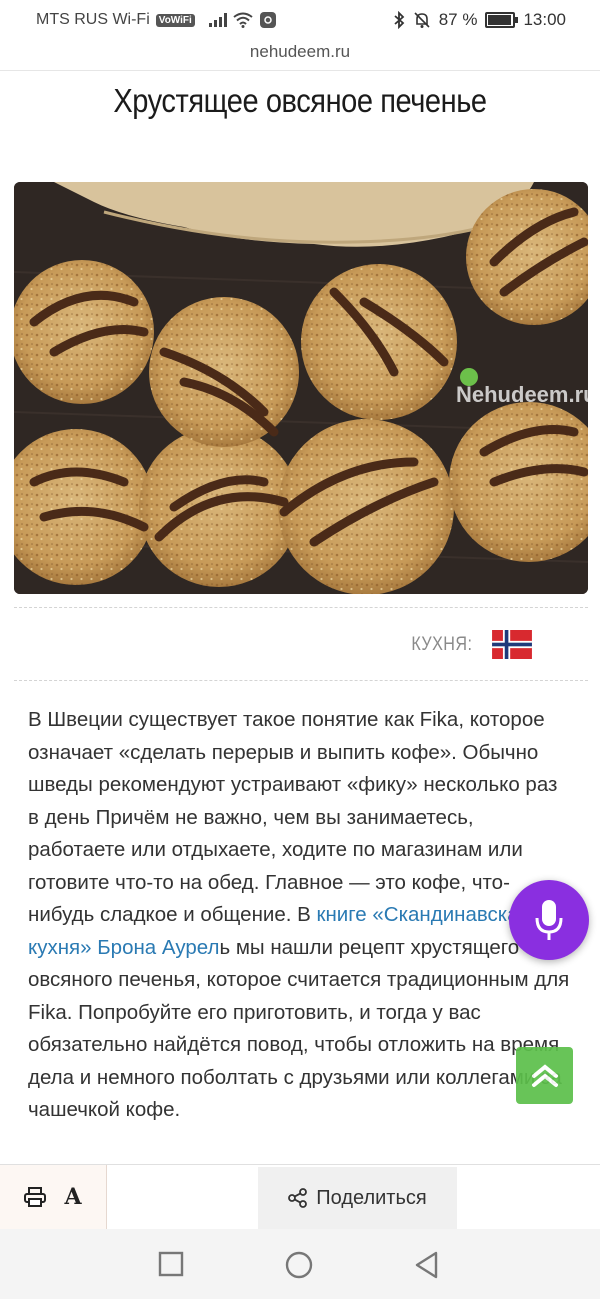 Image resolution: width=600 pixels, height=1299 pixels. What do you see at coordinates (371, 1197) in the screenshot?
I see `share-label: Поделиться` at bounding box center [371, 1197].